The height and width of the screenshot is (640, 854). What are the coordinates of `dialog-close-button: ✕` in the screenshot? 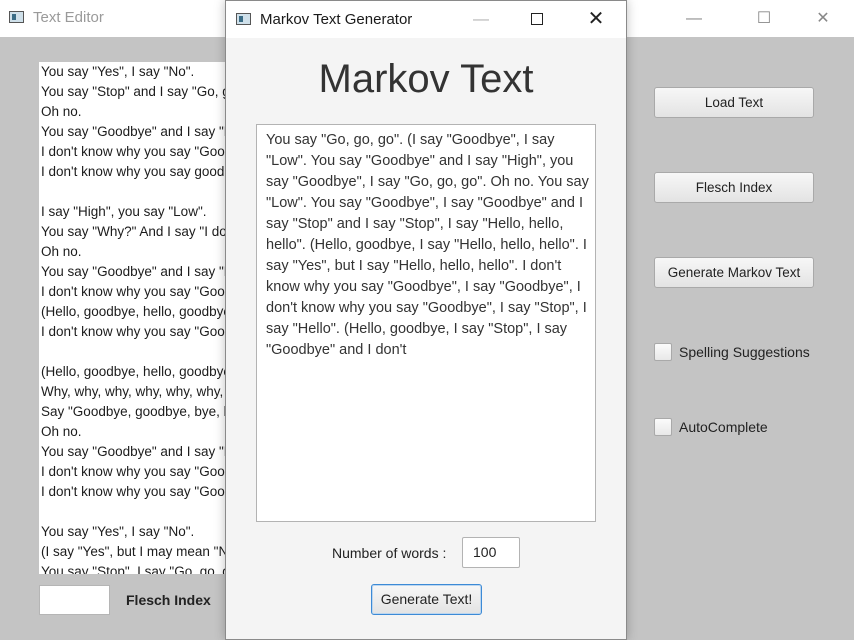 It's located at (596, 19).